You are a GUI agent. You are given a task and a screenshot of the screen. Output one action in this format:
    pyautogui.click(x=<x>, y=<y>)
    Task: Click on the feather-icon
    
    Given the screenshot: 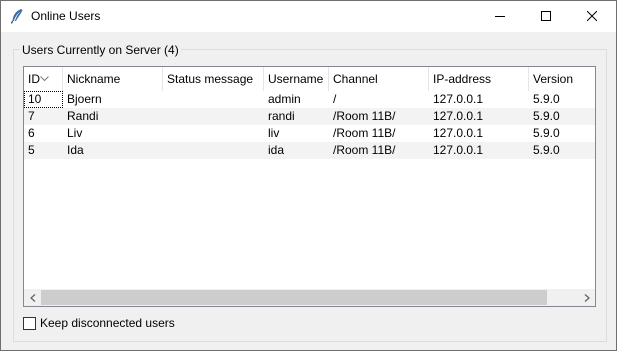 What is the action you would take?
    pyautogui.click(x=17, y=16)
    